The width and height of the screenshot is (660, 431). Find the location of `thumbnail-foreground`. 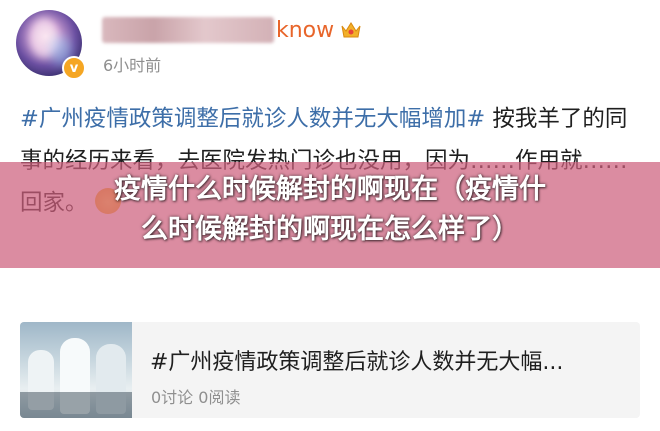

thumbnail-foreground is located at coordinates (76, 405).